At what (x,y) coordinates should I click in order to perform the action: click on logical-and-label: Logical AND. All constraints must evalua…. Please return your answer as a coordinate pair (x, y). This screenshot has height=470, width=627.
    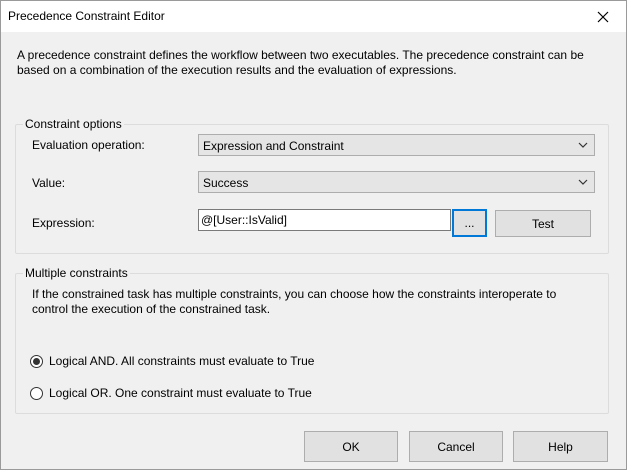
    Looking at the image, I should click on (182, 361).